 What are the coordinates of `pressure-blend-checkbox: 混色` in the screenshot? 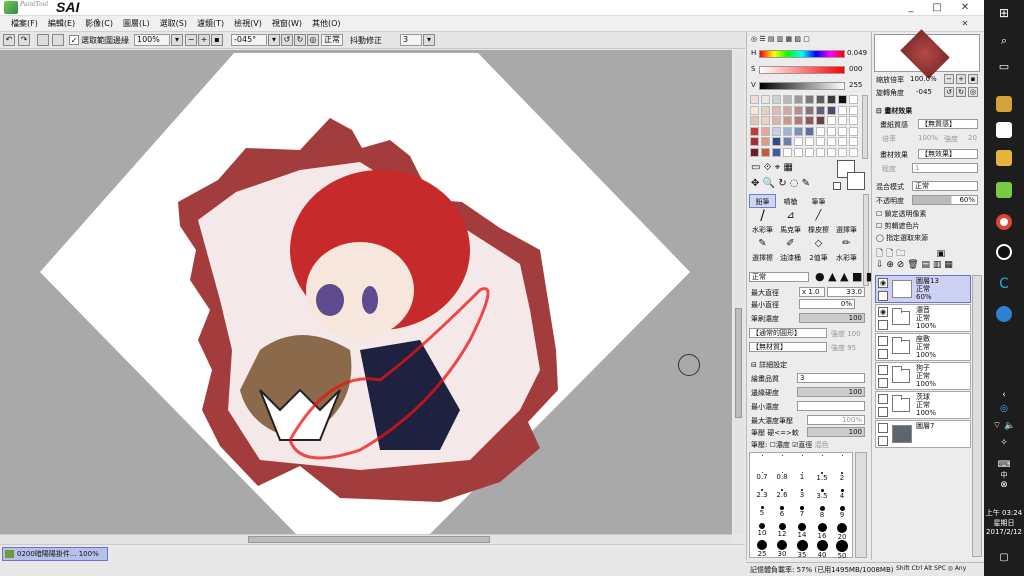 It's located at (822, 445).